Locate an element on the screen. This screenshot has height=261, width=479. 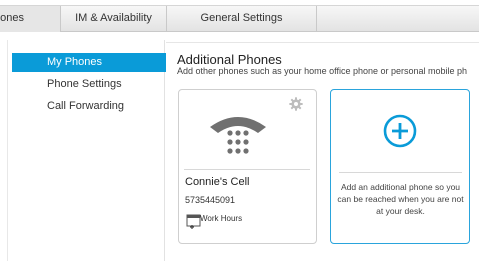
sidebar-item-call-forwarding: Call Forwarding is located at coordinates (89, 106).